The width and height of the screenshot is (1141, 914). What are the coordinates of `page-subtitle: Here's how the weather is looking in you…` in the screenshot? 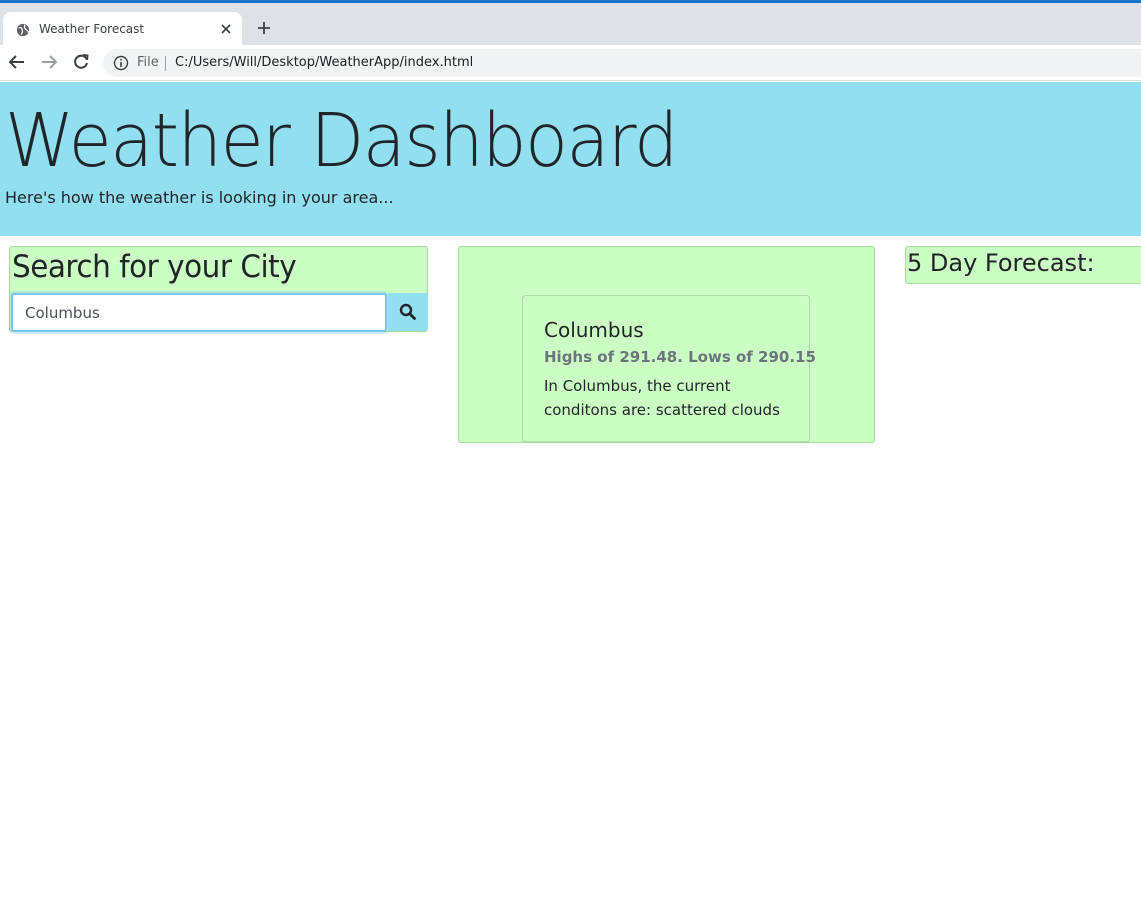 It's located at (199, 197).